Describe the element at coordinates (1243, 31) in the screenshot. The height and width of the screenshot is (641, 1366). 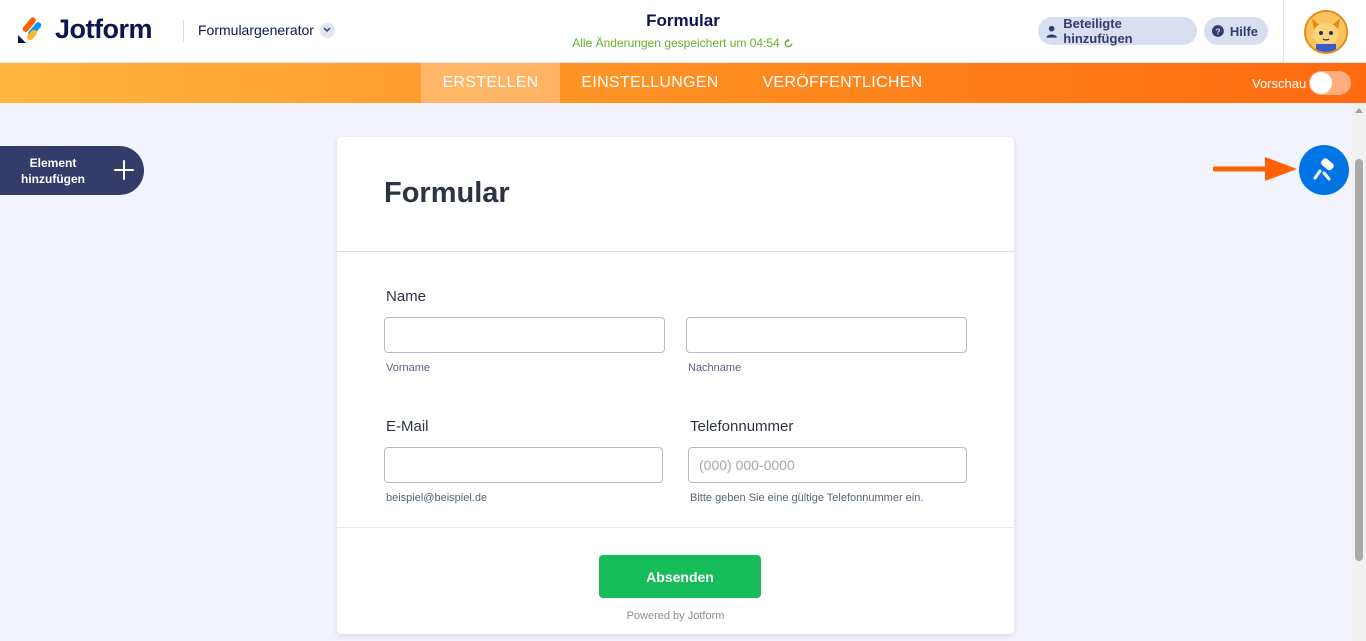
I see `help-label: Hilfe` at that location.